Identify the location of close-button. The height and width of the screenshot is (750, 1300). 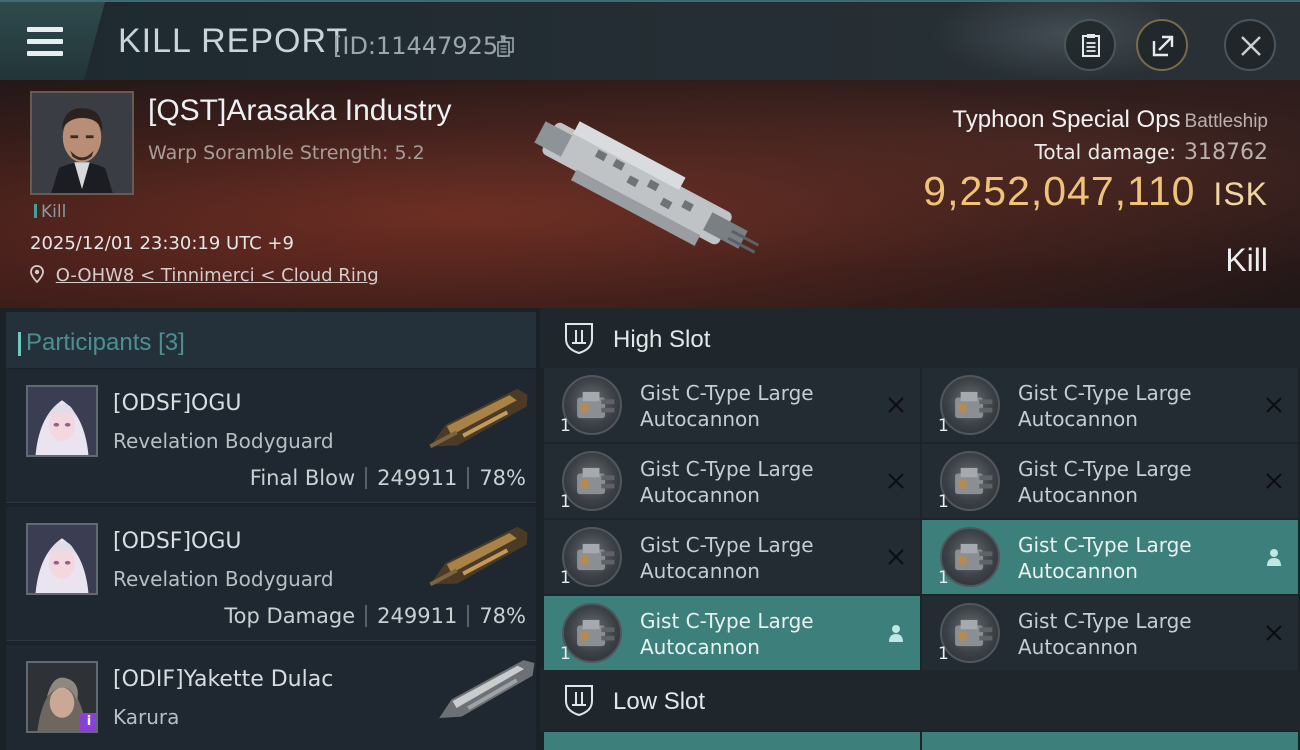
(1250, 45).